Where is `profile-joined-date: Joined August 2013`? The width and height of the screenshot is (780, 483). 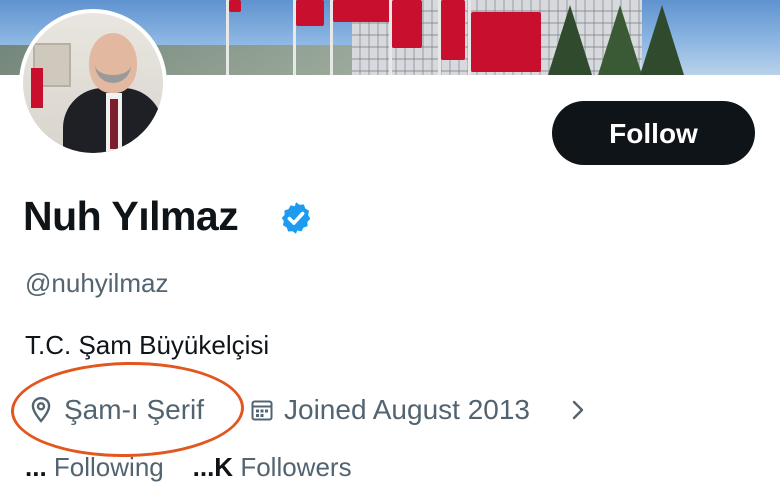
profile-joined-date: Joined August 2013 is located at coordinates (407, 409).